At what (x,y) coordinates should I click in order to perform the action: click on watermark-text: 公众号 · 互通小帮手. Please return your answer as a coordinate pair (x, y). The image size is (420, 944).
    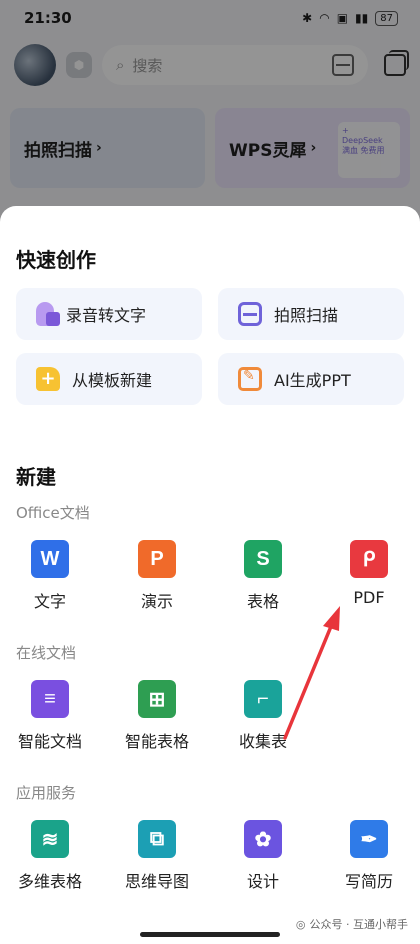
    Looking at the image, I should click on (359, 924).